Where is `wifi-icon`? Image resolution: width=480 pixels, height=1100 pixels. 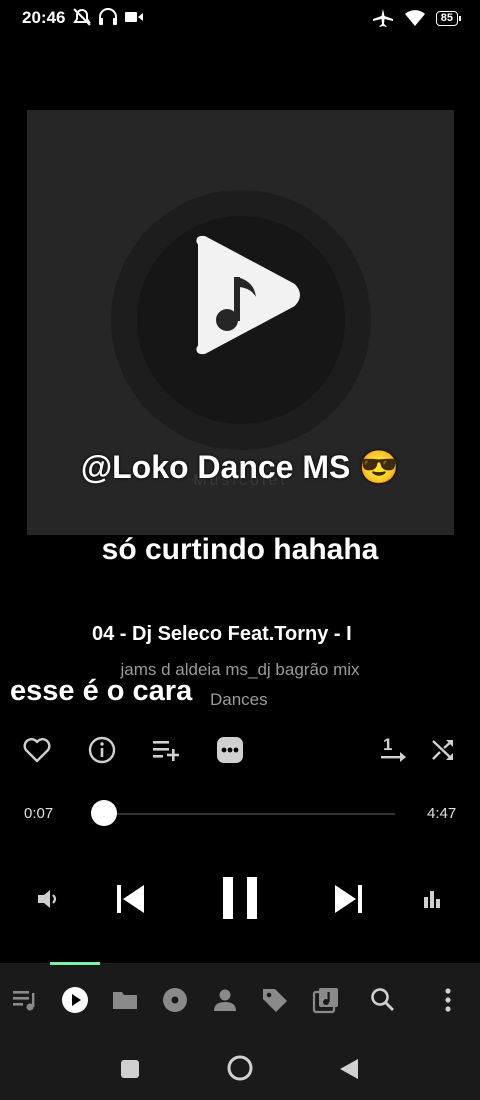
wifi-icon is located at coordinates (414, 18).